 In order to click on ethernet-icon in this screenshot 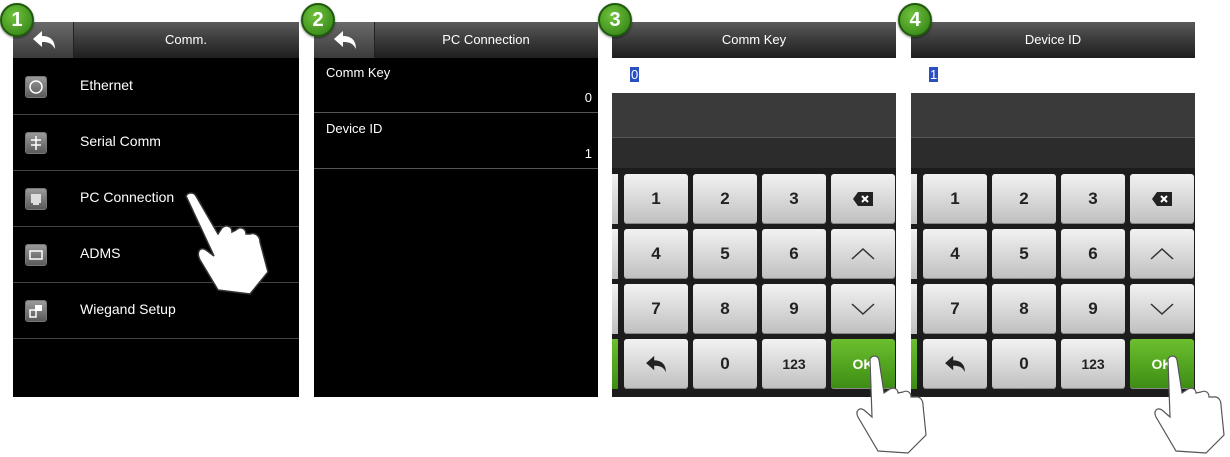, I will do `click(36, 87)`.